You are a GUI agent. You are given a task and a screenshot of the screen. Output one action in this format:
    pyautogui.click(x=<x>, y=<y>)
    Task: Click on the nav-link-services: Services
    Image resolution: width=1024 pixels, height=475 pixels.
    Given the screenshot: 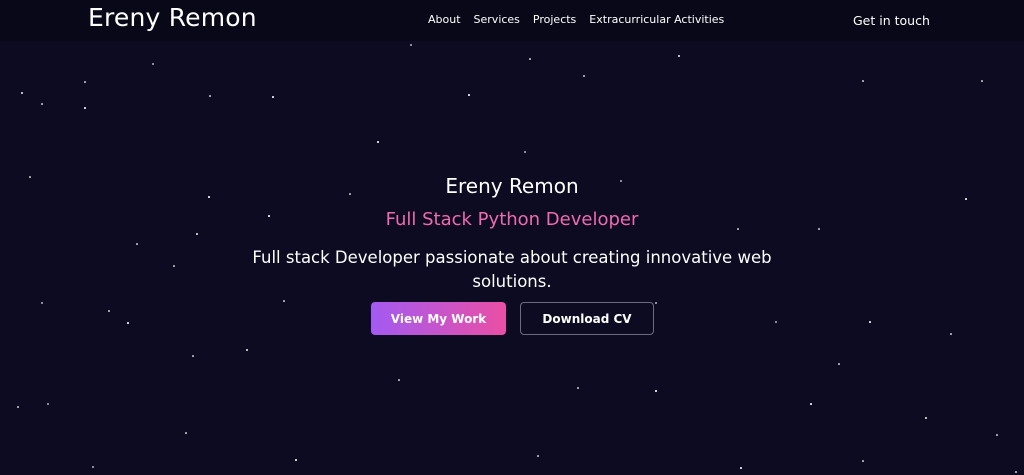 What is the action you would take?
    pyautogui.click(x=497, y=19)
    